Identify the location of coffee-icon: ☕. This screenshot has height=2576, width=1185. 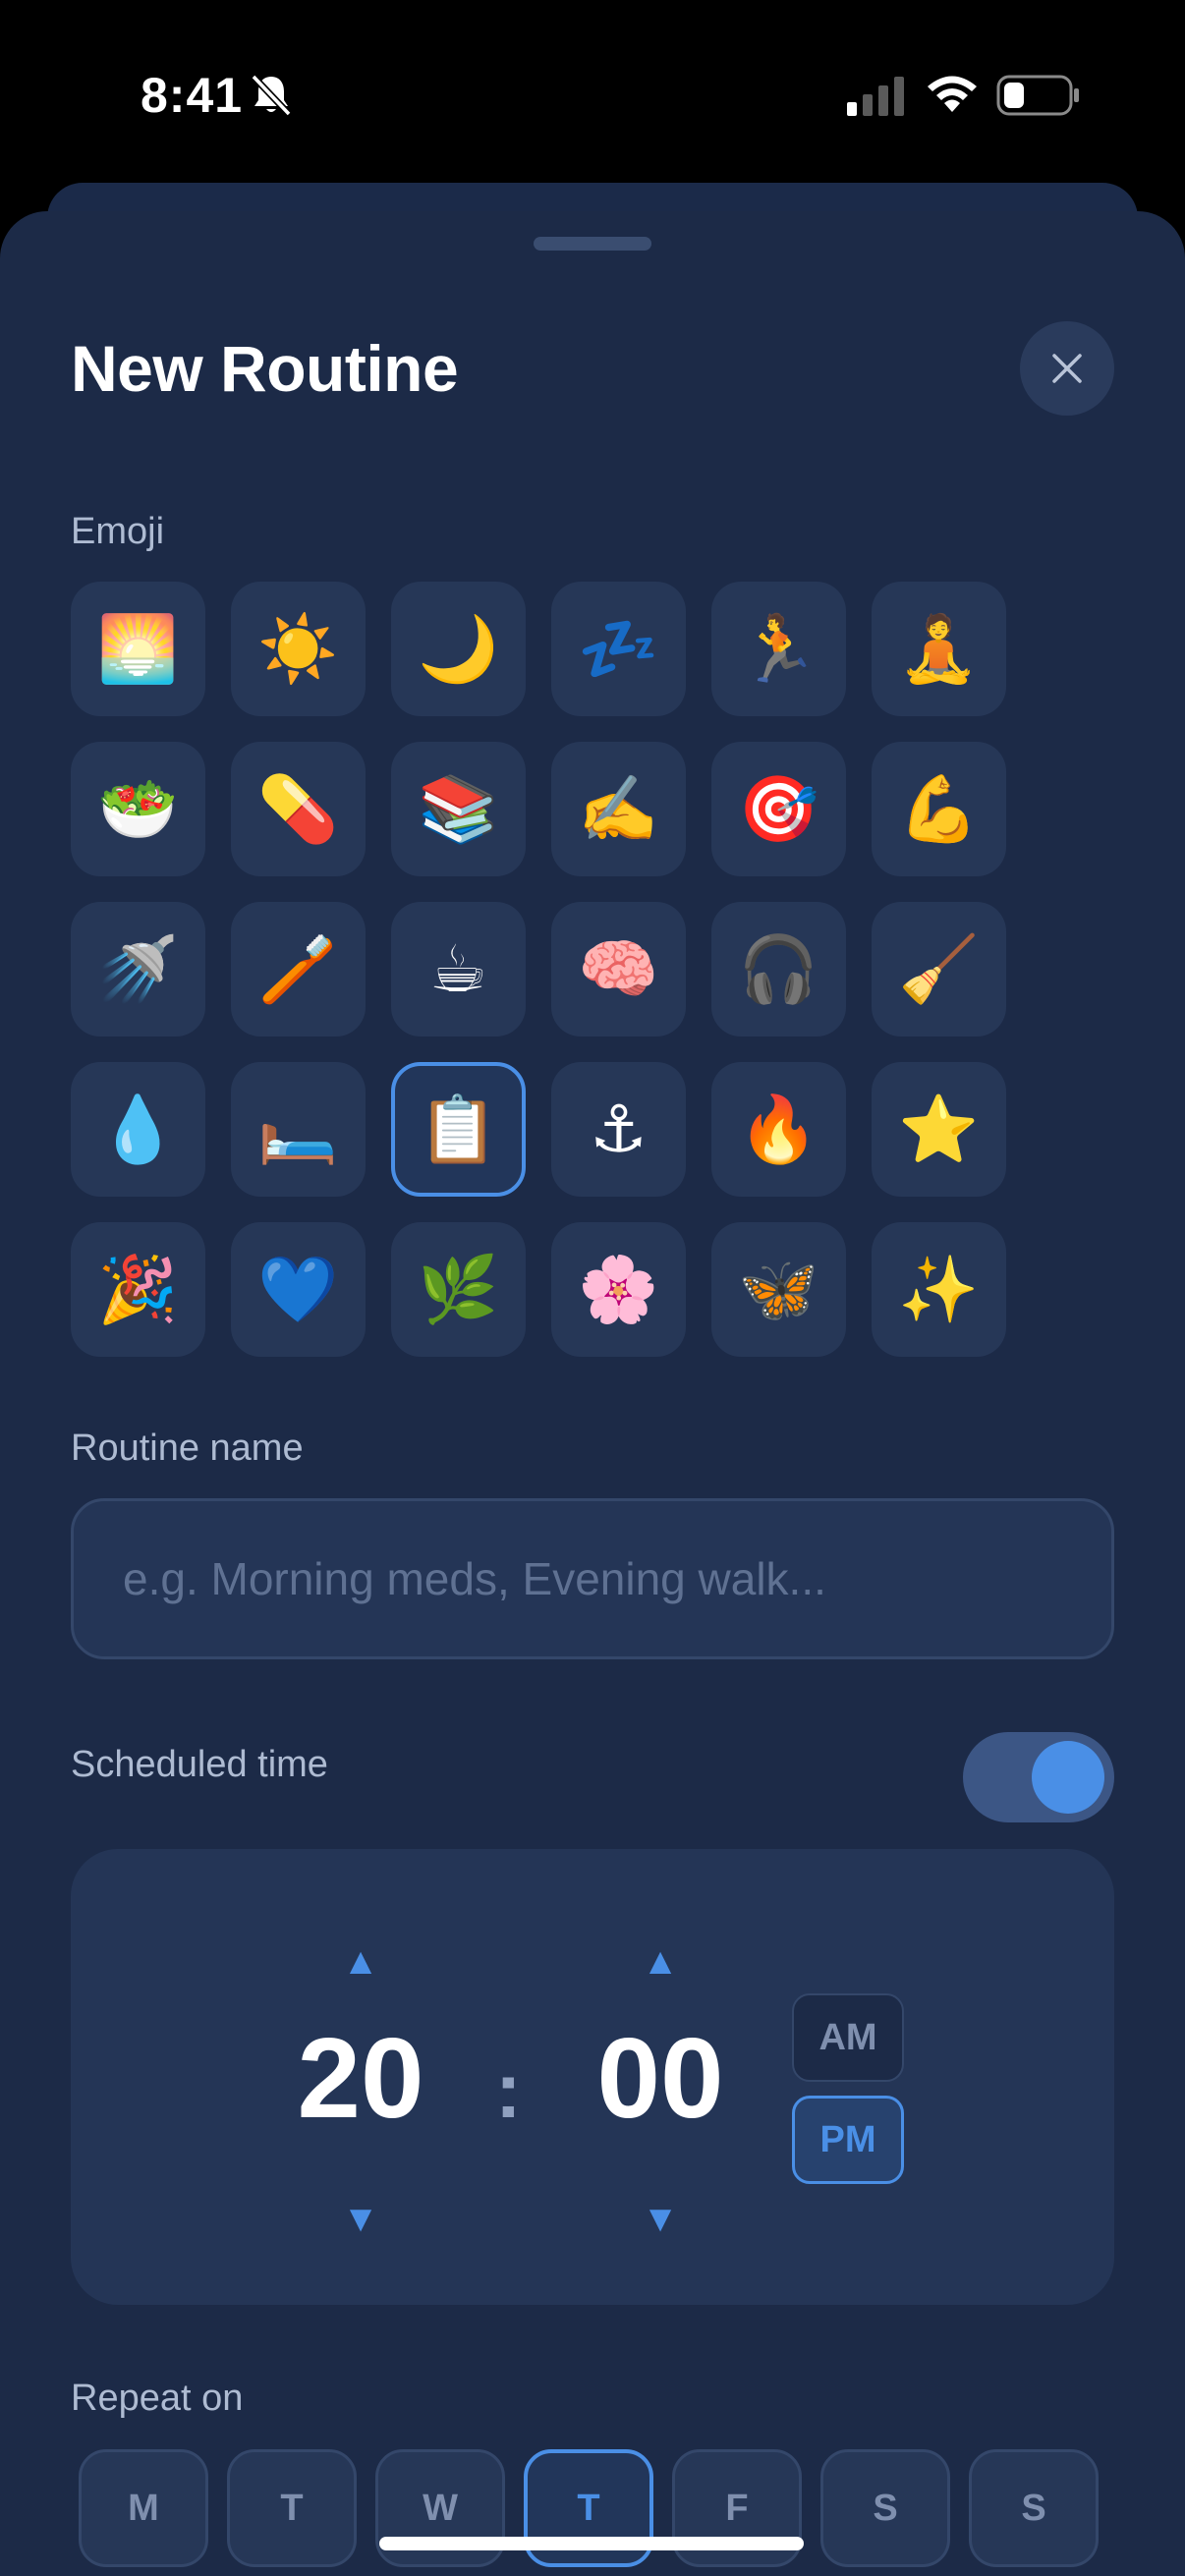
(458, 968).